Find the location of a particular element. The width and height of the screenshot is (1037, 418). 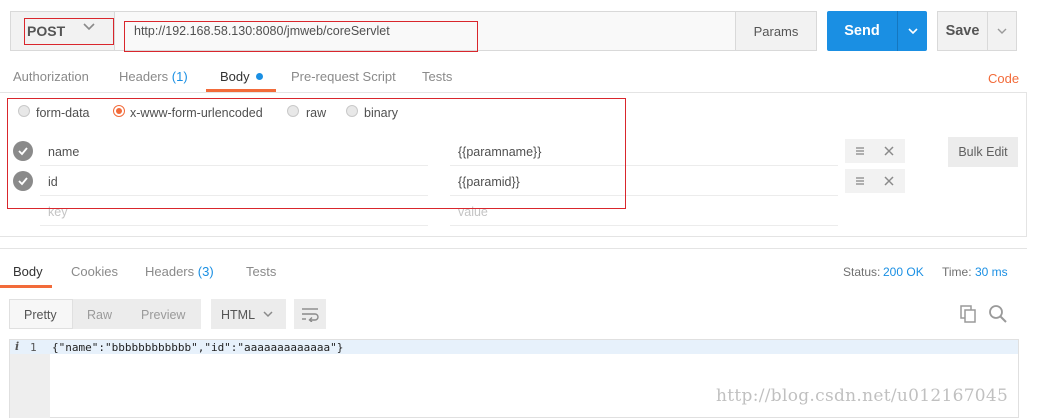

view-raw-button: Raw is located at coordinates (99, 315).